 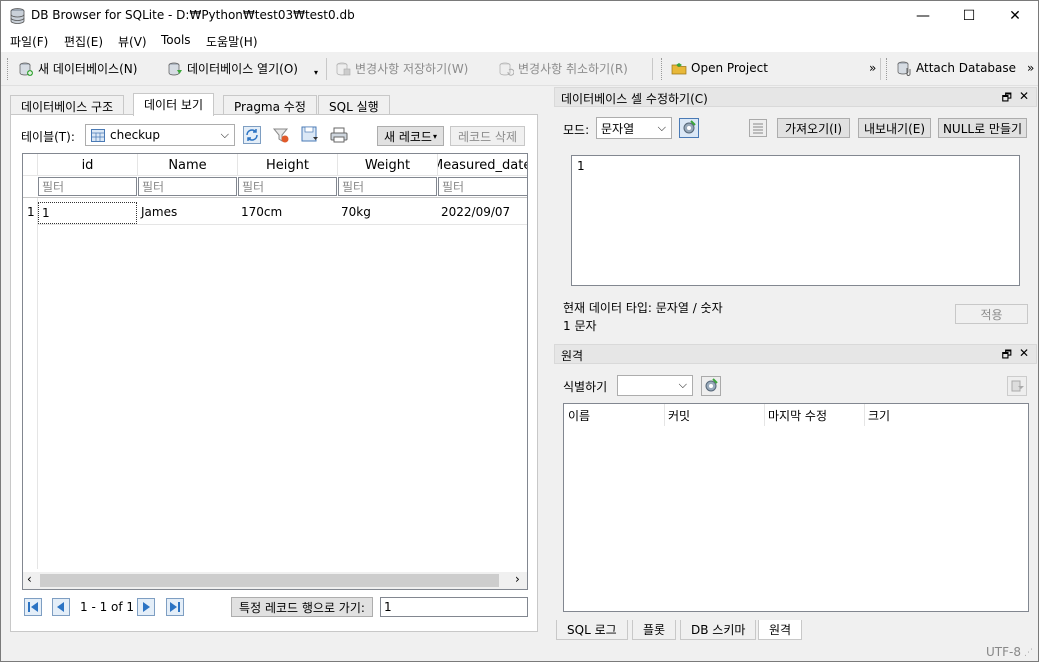 I want to click on filter-input-name: 필터, so click(x=187, y=186).